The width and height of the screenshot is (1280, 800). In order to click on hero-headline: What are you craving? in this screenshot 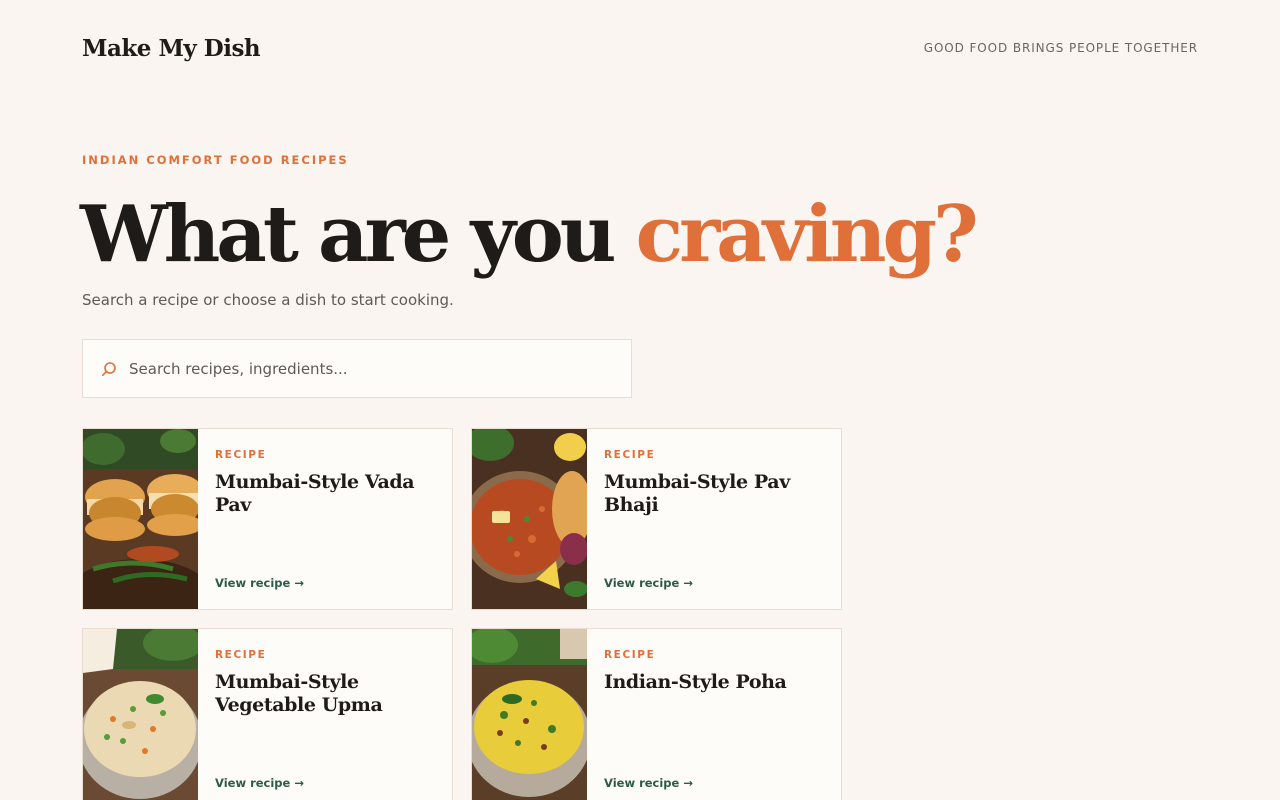, I will do `click(529, 234)`.